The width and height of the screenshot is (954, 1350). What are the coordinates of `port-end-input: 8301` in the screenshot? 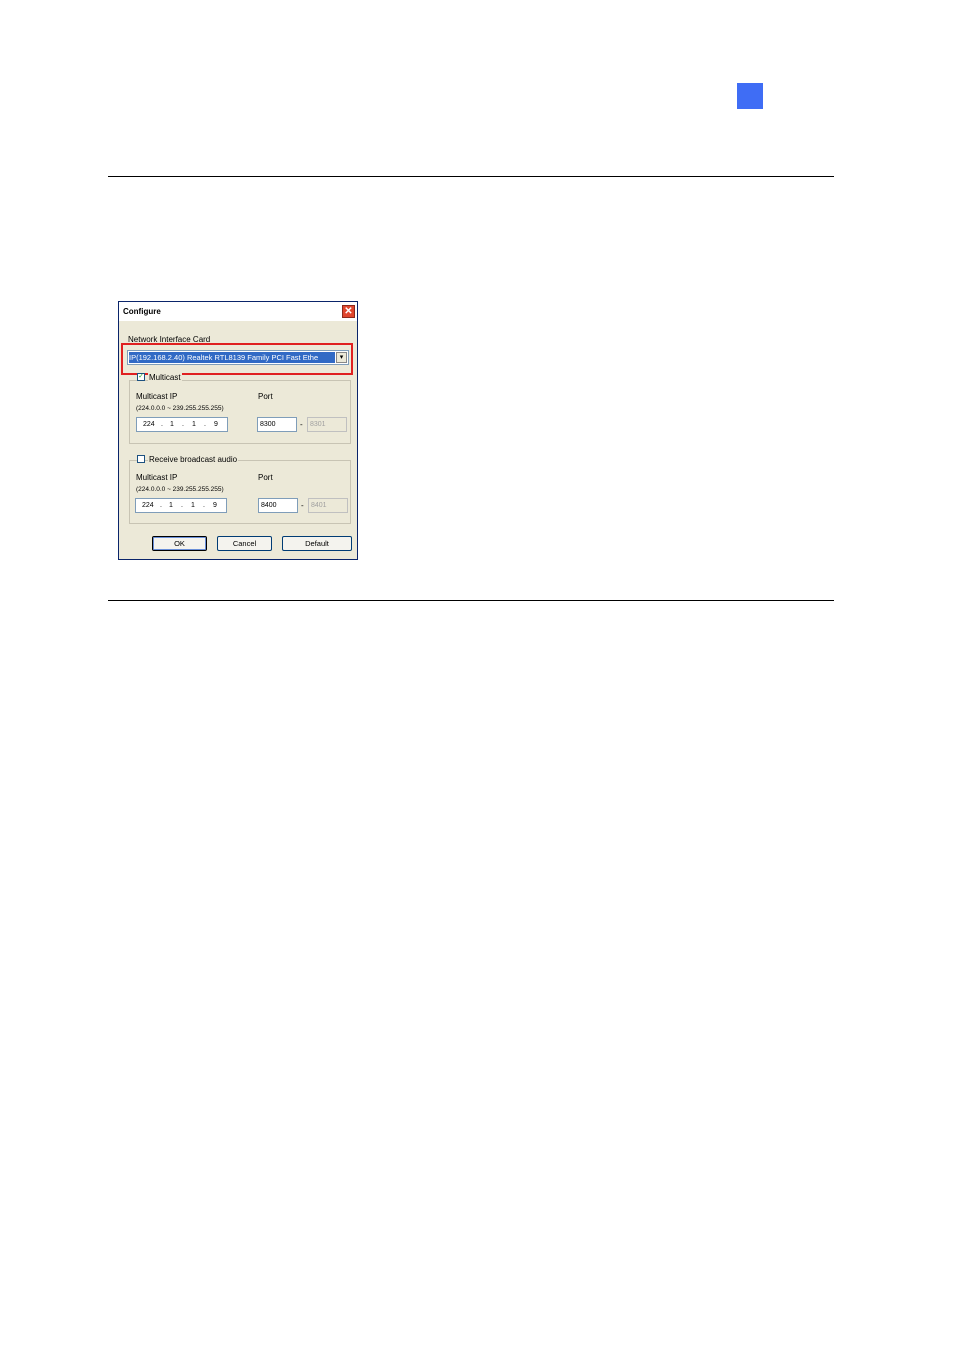 It's located at (327, 424).